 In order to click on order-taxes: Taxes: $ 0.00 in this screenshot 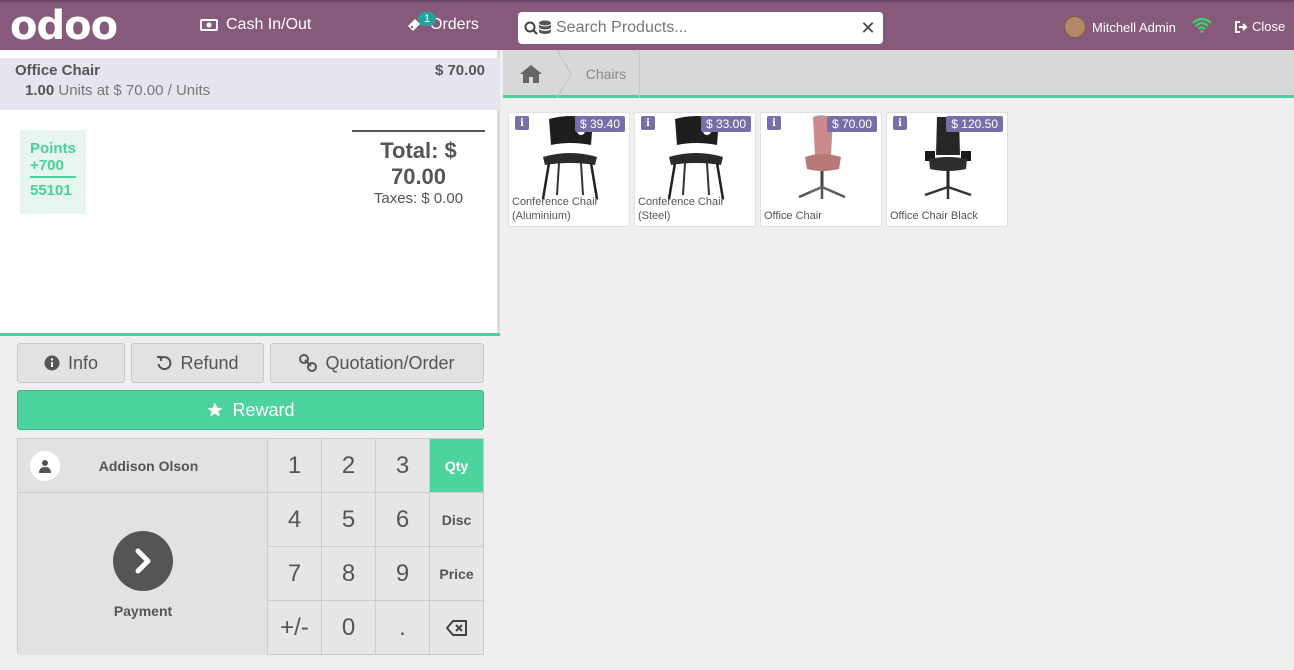, I will do `click(418, 198)`.